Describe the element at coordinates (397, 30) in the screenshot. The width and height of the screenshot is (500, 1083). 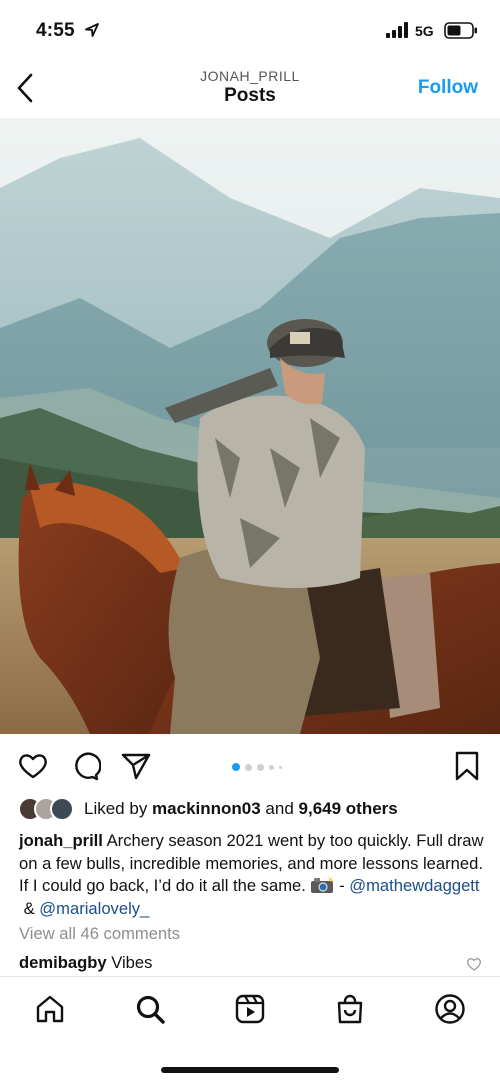
I see `cellular-signal-icon` at that location.